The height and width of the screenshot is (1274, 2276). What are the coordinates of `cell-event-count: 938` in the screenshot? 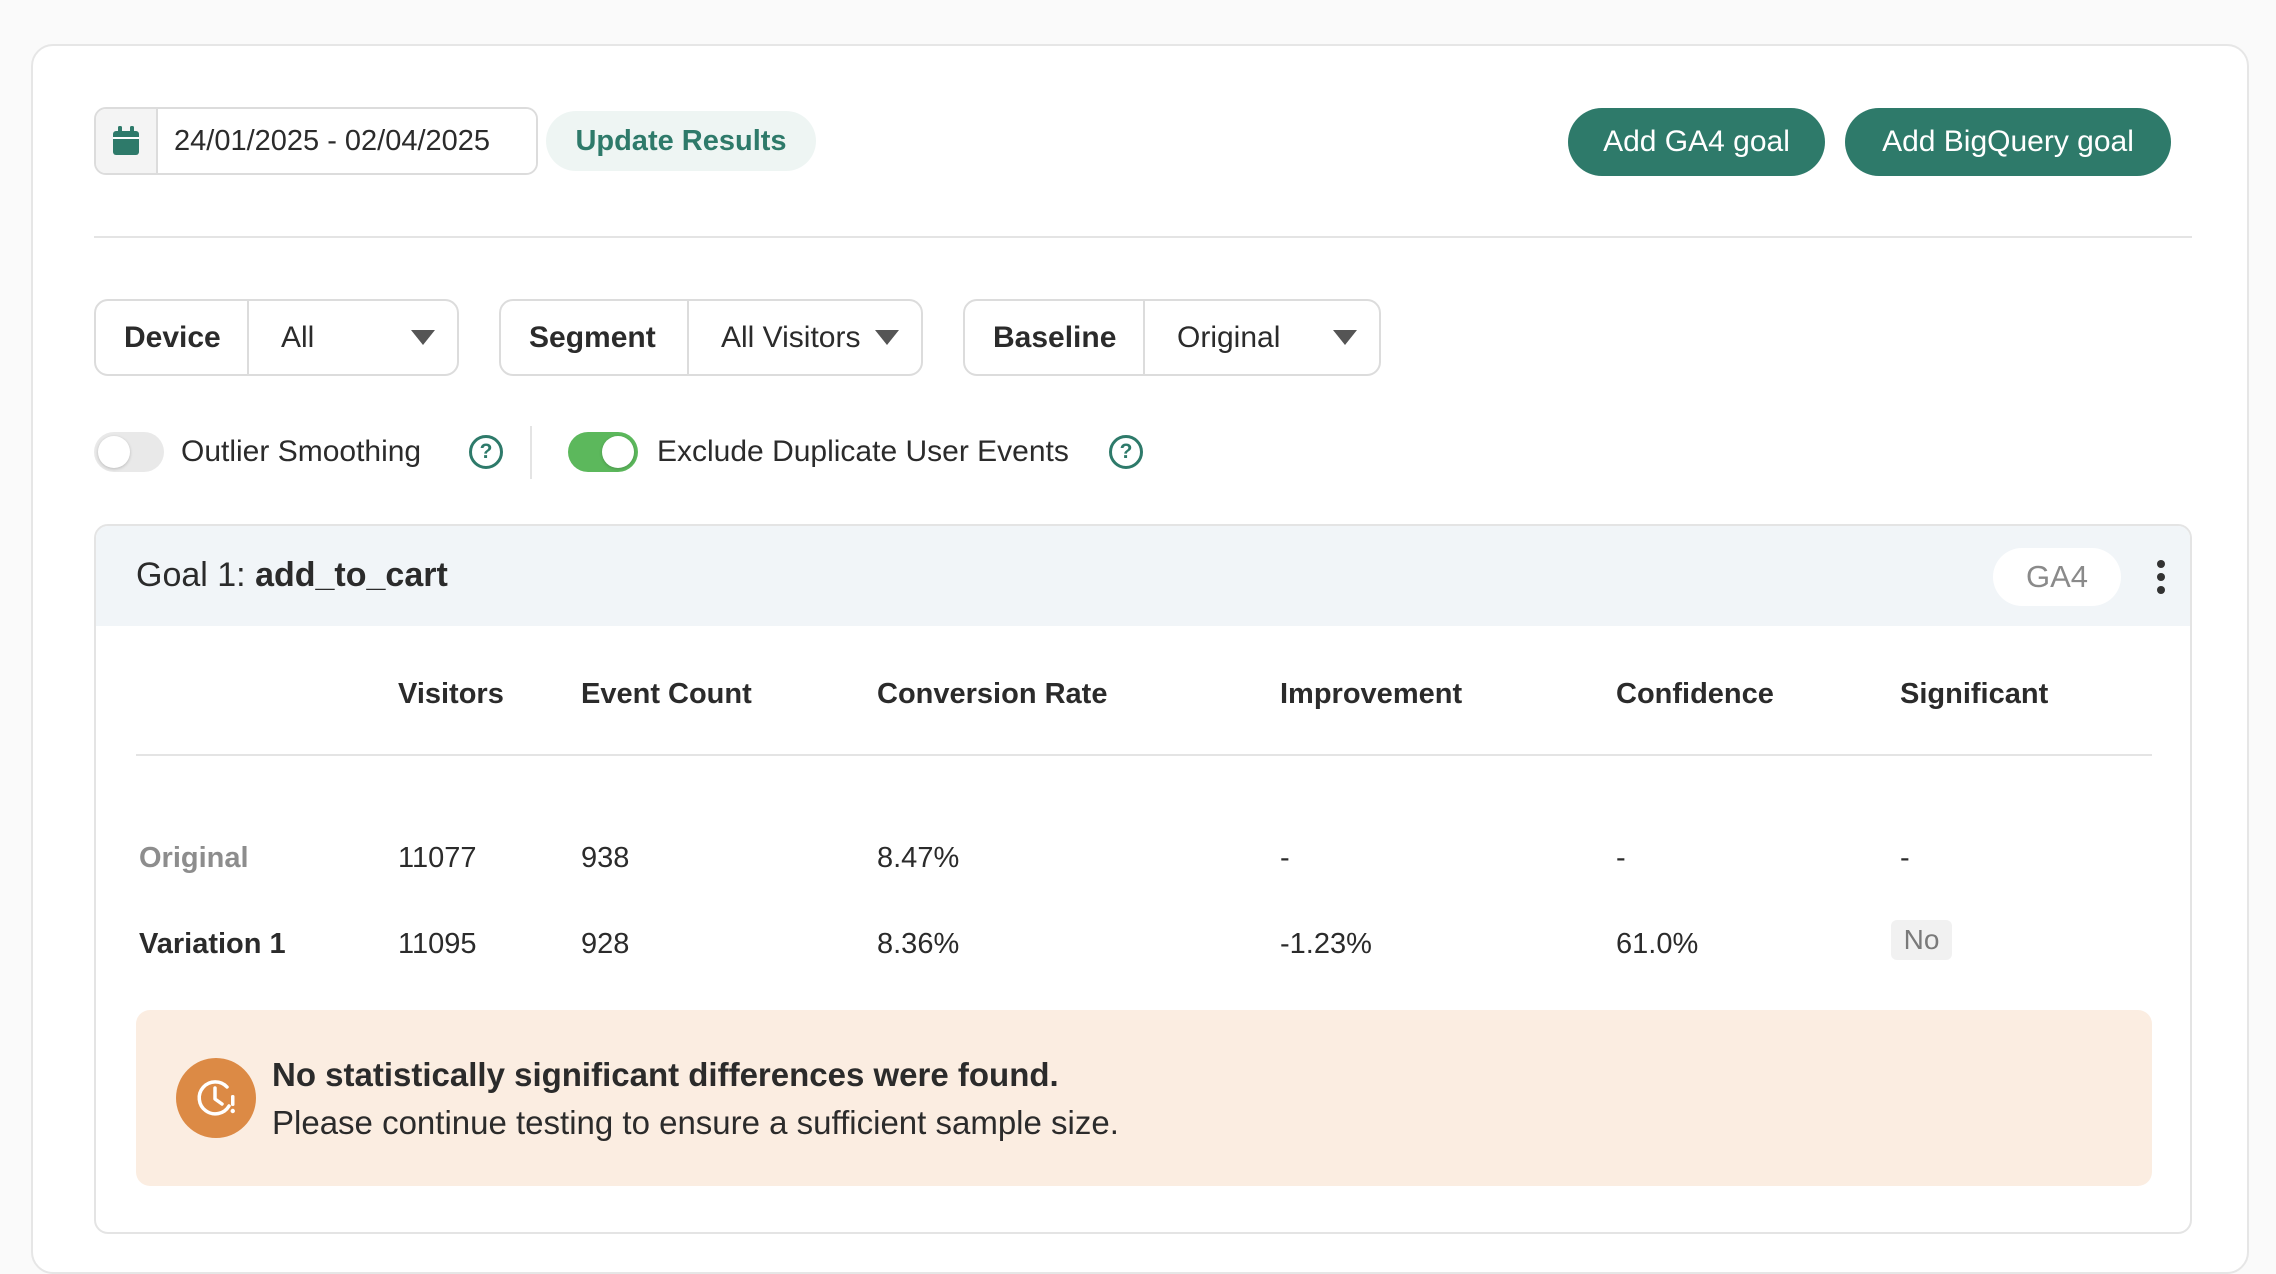 It's located at (605, 858).